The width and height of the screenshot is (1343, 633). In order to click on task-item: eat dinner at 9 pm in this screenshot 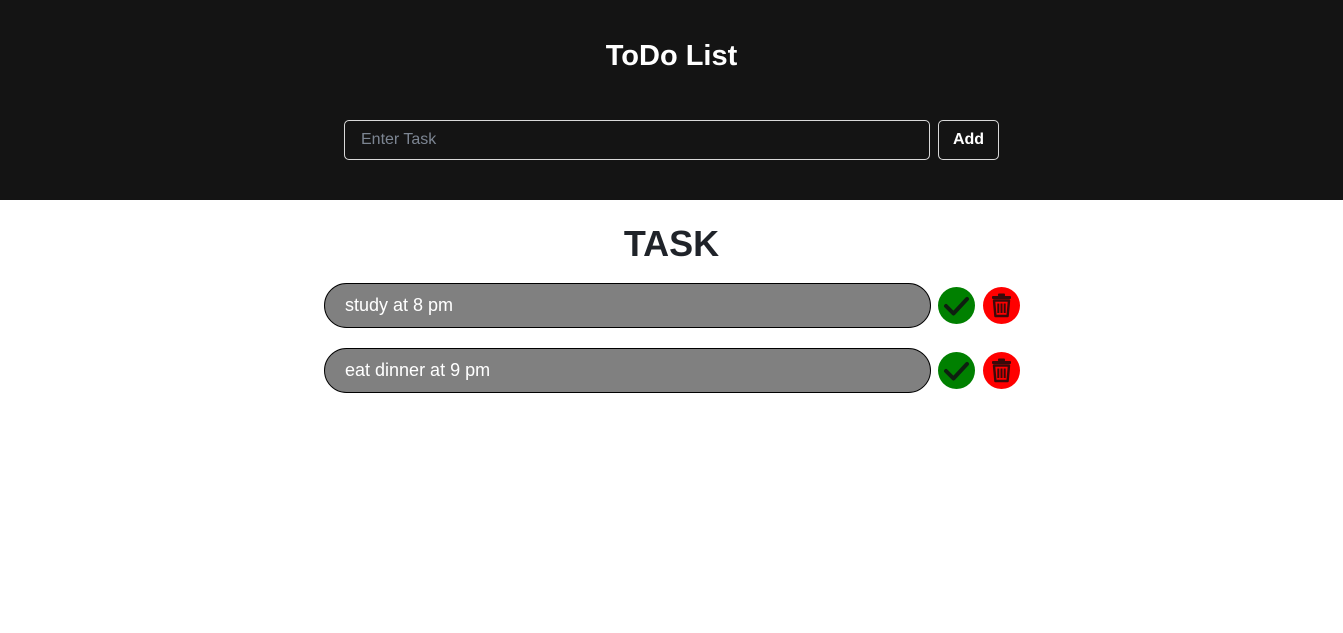, I will do `click(674, 371)`.